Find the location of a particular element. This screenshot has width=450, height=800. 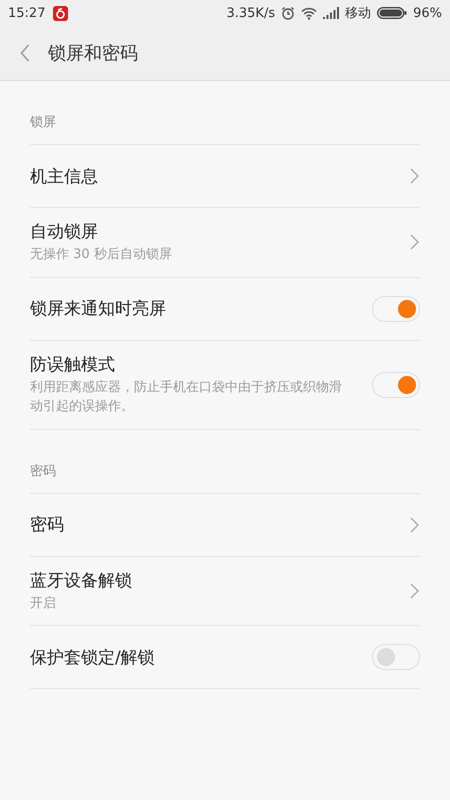

item-label: 保护套锁定/解锁 is located at coordinates (92, 657).